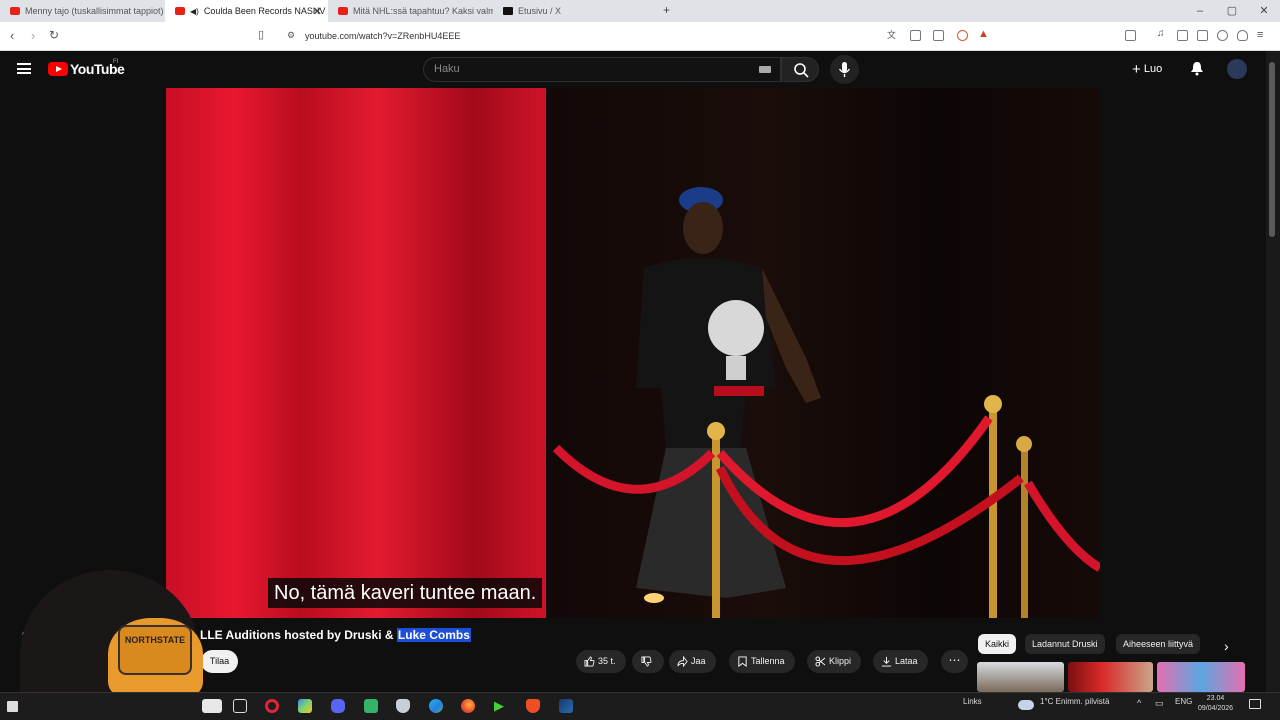  What do you see at coordinates (1232, 11) in the screenshot?
I see `maximize-icon: ▢` at bounding box center [1232, 11].